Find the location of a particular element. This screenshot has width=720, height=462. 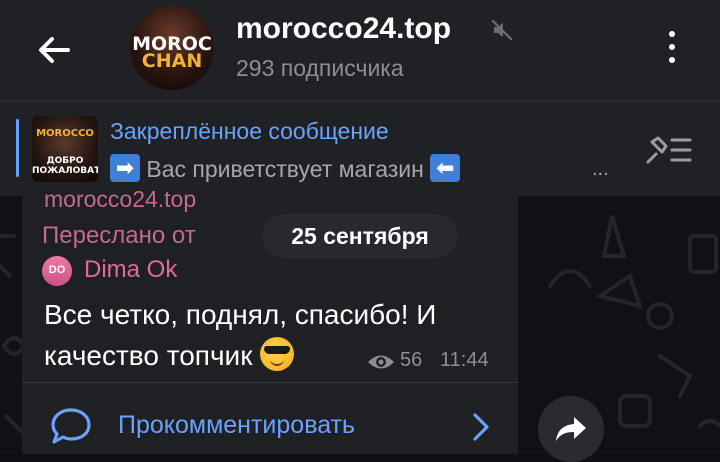

comment-divider is located at coordinates (270, 382).